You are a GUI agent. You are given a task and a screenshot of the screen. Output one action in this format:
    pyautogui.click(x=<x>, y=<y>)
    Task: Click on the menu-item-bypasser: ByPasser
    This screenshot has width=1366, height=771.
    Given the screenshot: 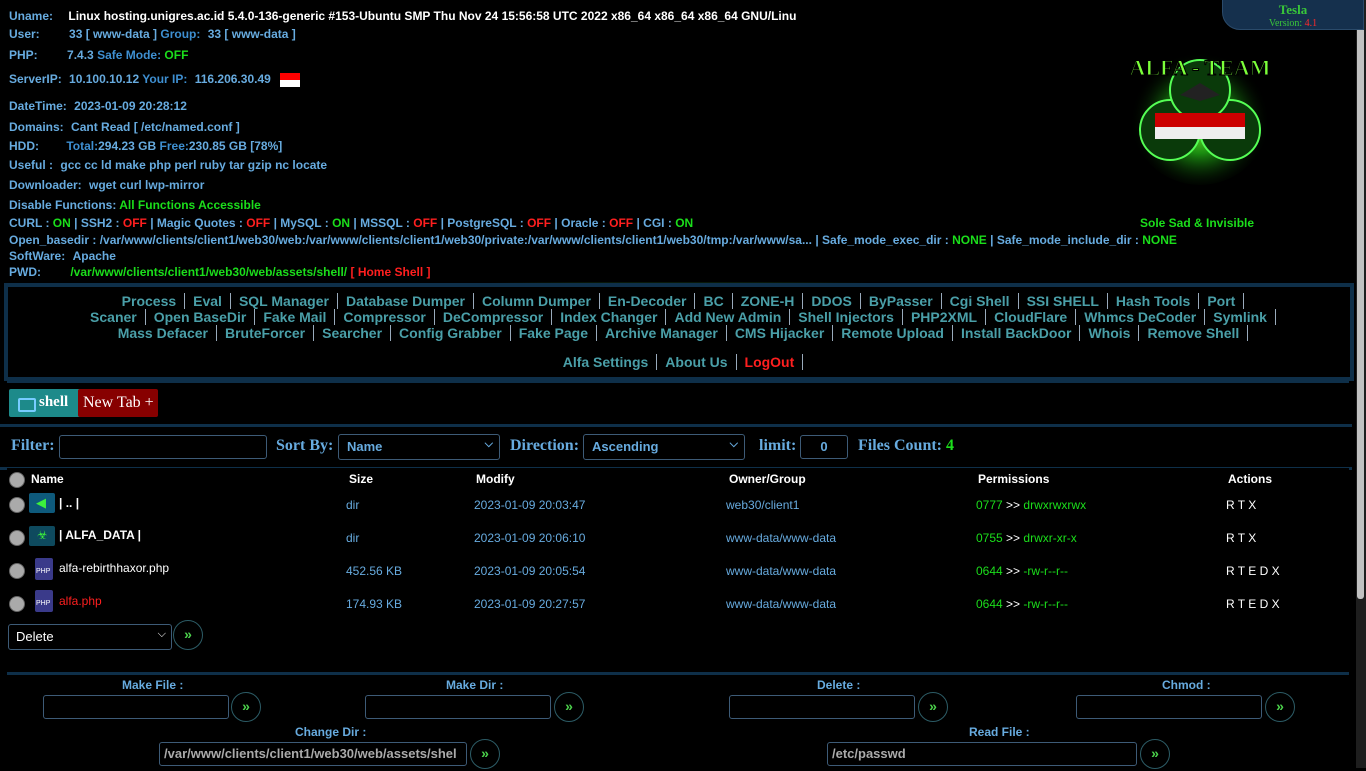 What is the action you would take?
    pyautogui.click(x=901, y=301)
    